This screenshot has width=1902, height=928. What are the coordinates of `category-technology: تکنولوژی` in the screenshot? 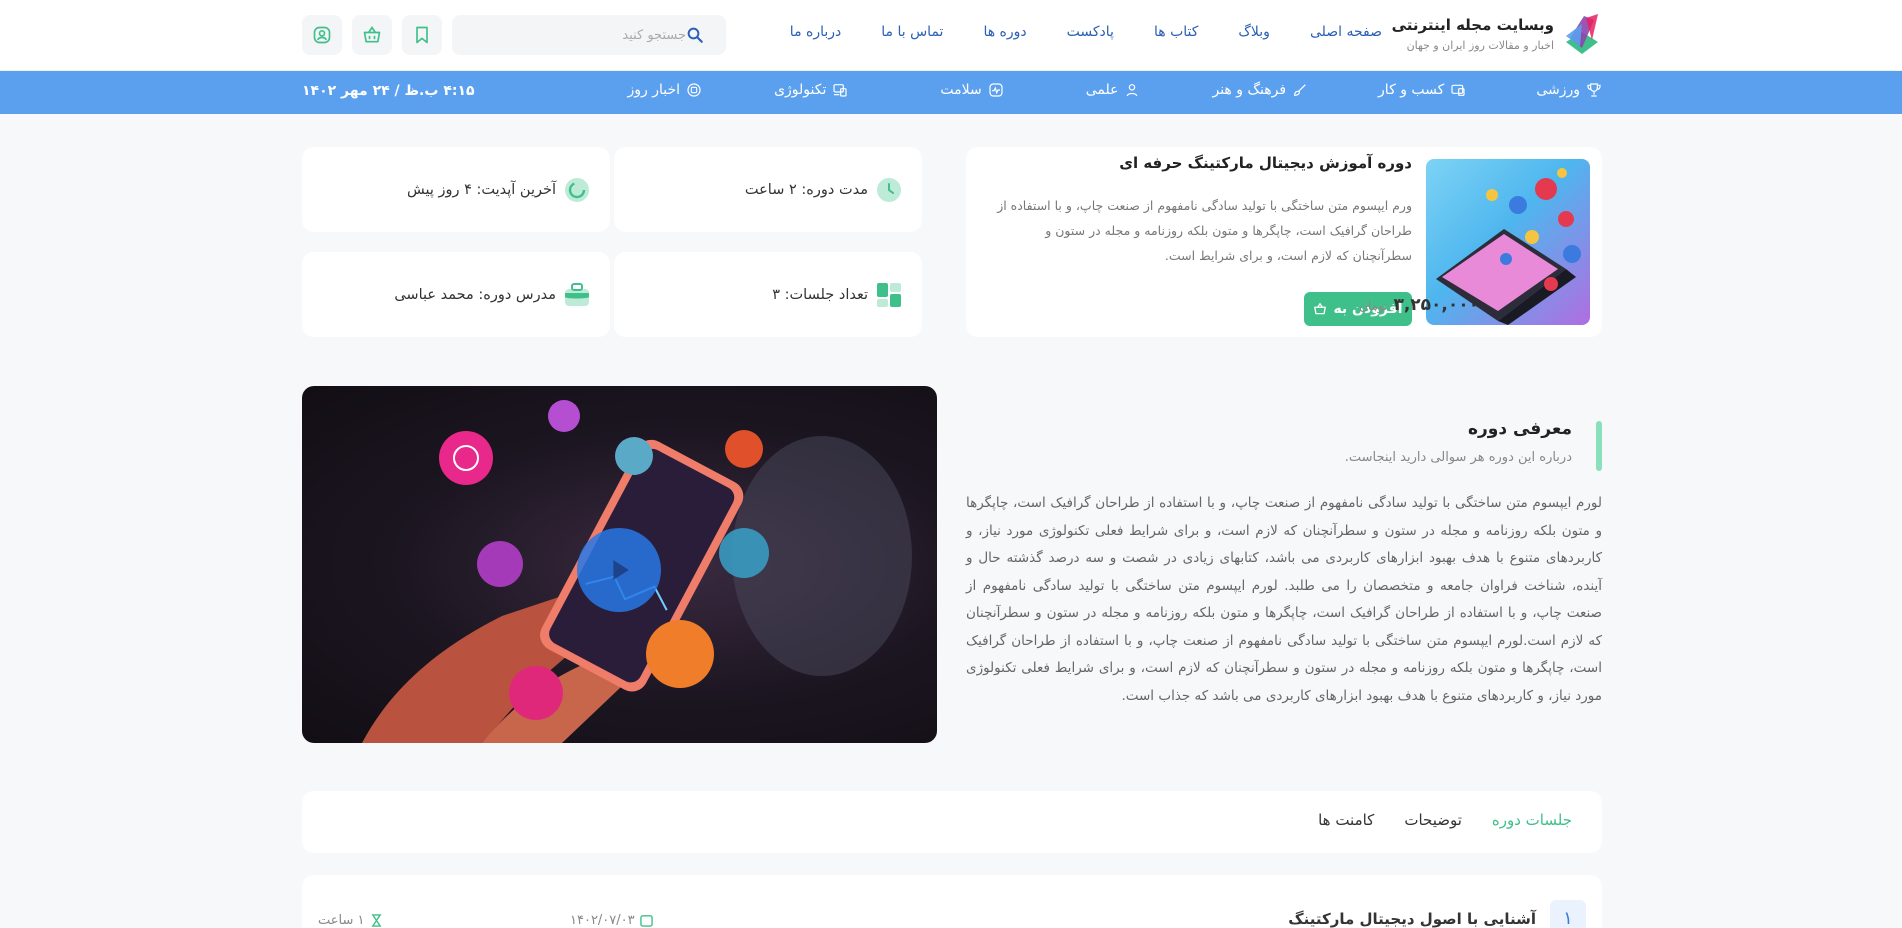 It's located at (811, 90).